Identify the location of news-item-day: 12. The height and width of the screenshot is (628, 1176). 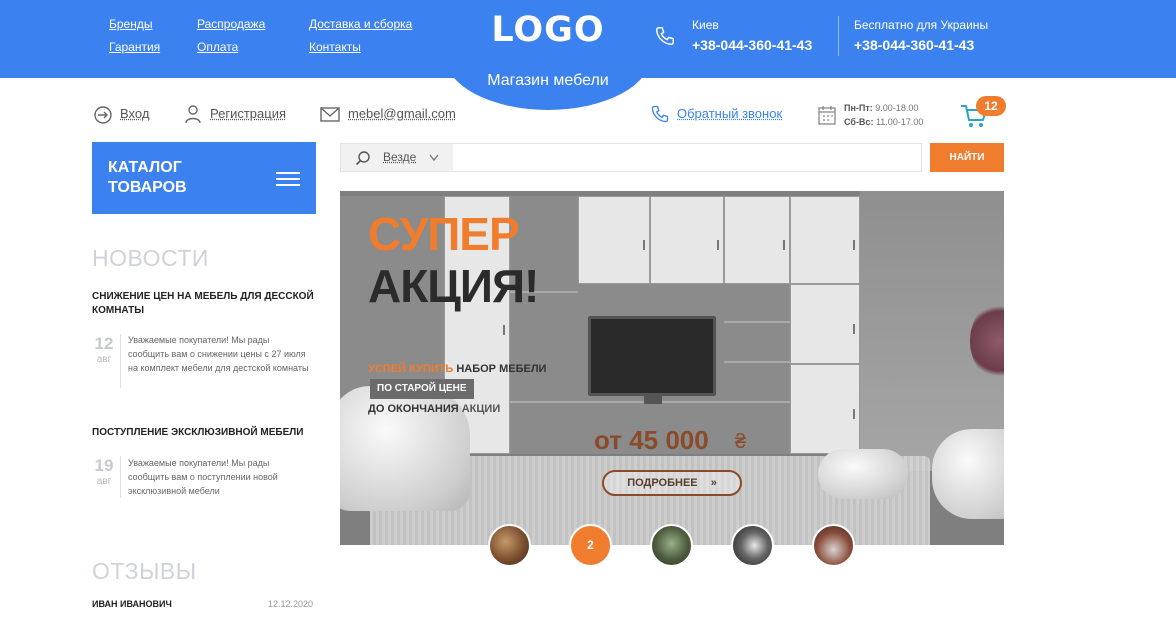
(104, 343).